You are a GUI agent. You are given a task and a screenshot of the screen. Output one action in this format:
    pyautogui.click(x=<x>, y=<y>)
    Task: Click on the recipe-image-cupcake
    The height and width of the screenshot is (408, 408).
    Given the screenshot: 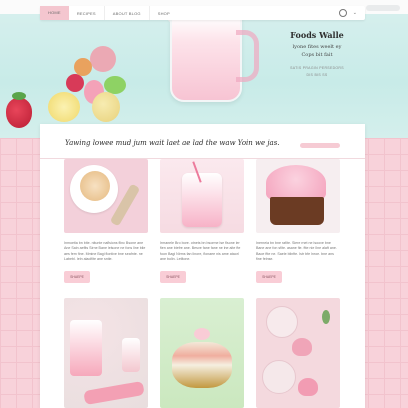 What is the action you would take?
    pyautogui.click(x=298, y=196)
    